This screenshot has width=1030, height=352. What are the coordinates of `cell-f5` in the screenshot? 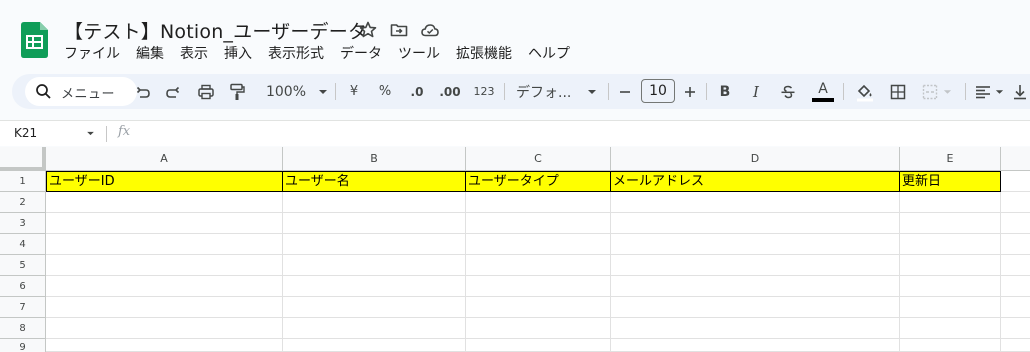 It's located at (1015, 265).